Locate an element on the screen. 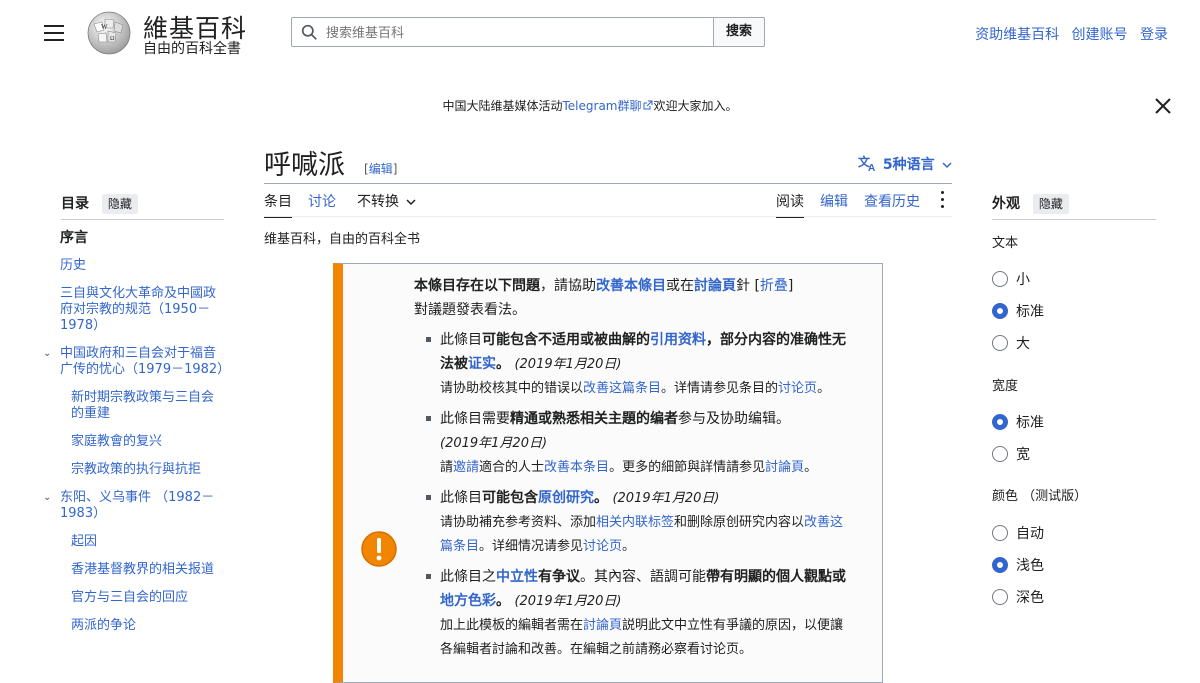 This screenshot has height=683, width=1200. warning-icon is located at coordinates (379, 549).